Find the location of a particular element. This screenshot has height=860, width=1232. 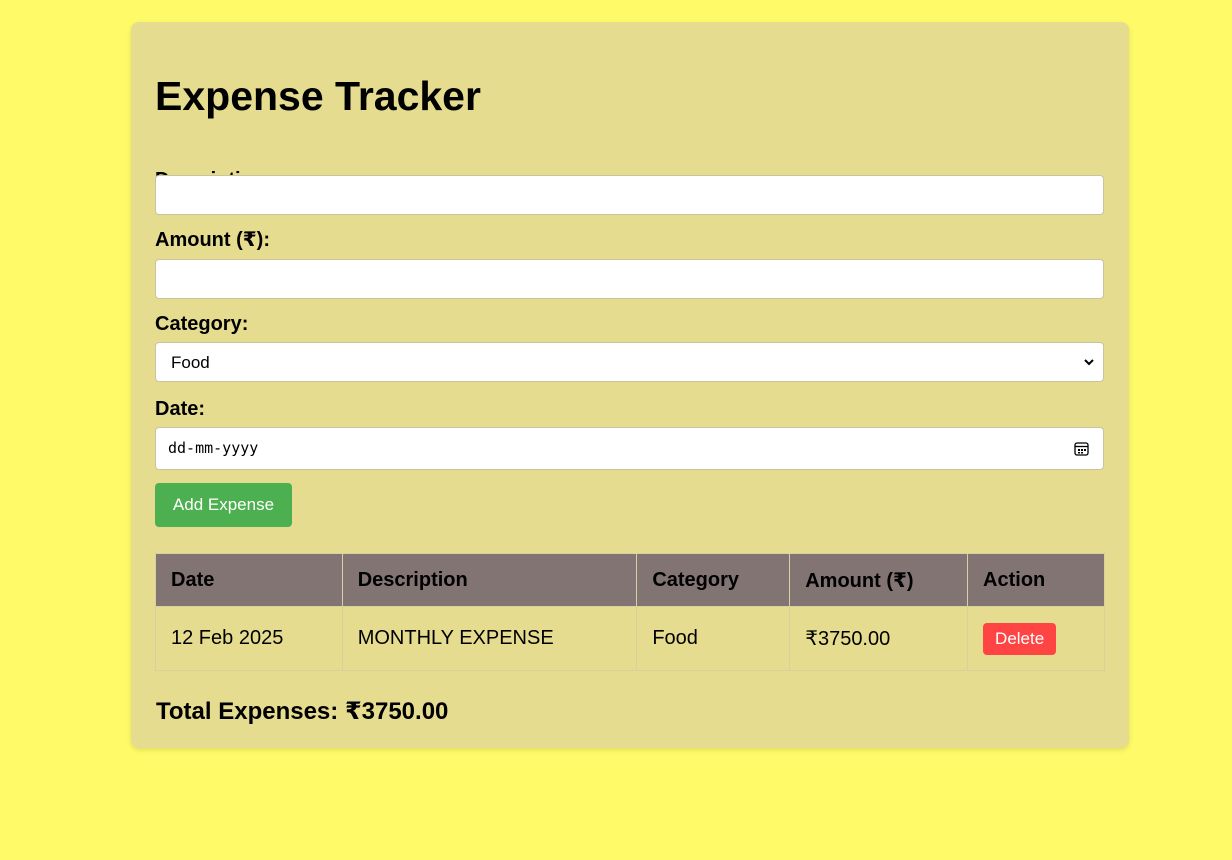

page-title: Expense Tracker is located at coordinates (318, 96).